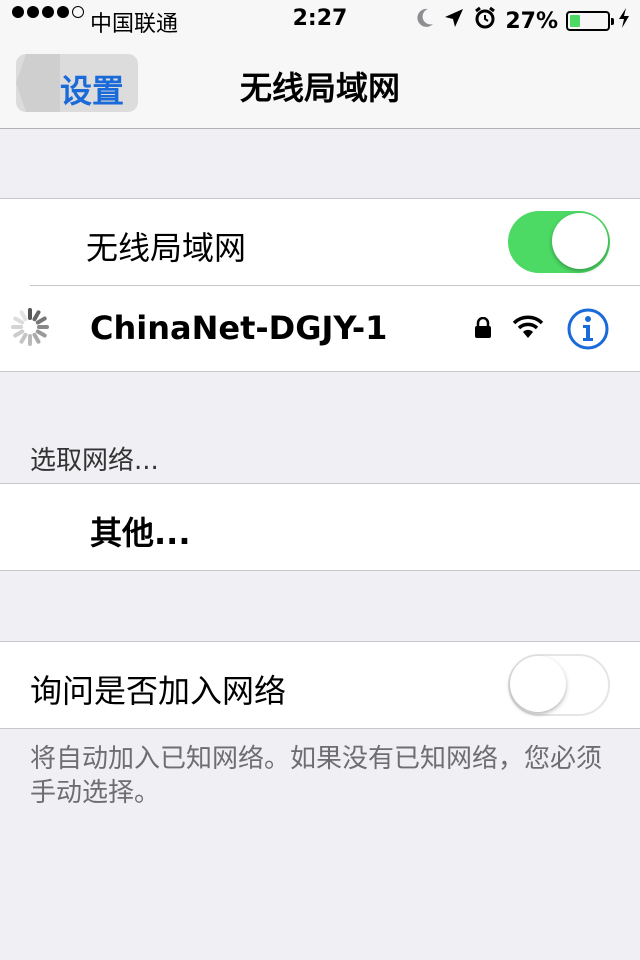  I want to click on page-title: 无线局域网, so click(319, 88).